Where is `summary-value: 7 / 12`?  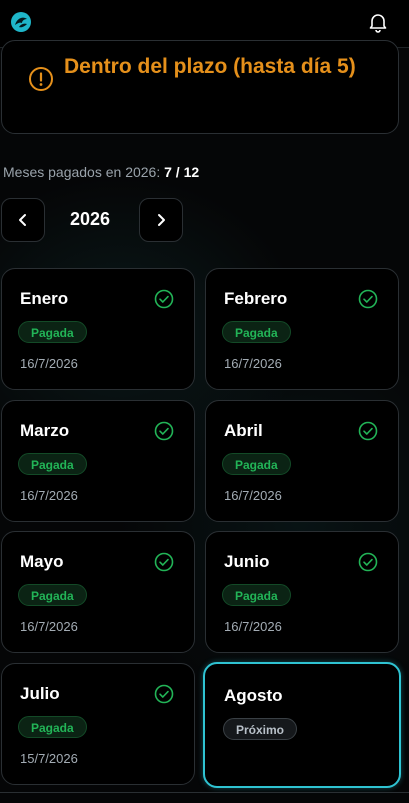
summary-value: 7 / 12 is located at coordinates (182, 172).